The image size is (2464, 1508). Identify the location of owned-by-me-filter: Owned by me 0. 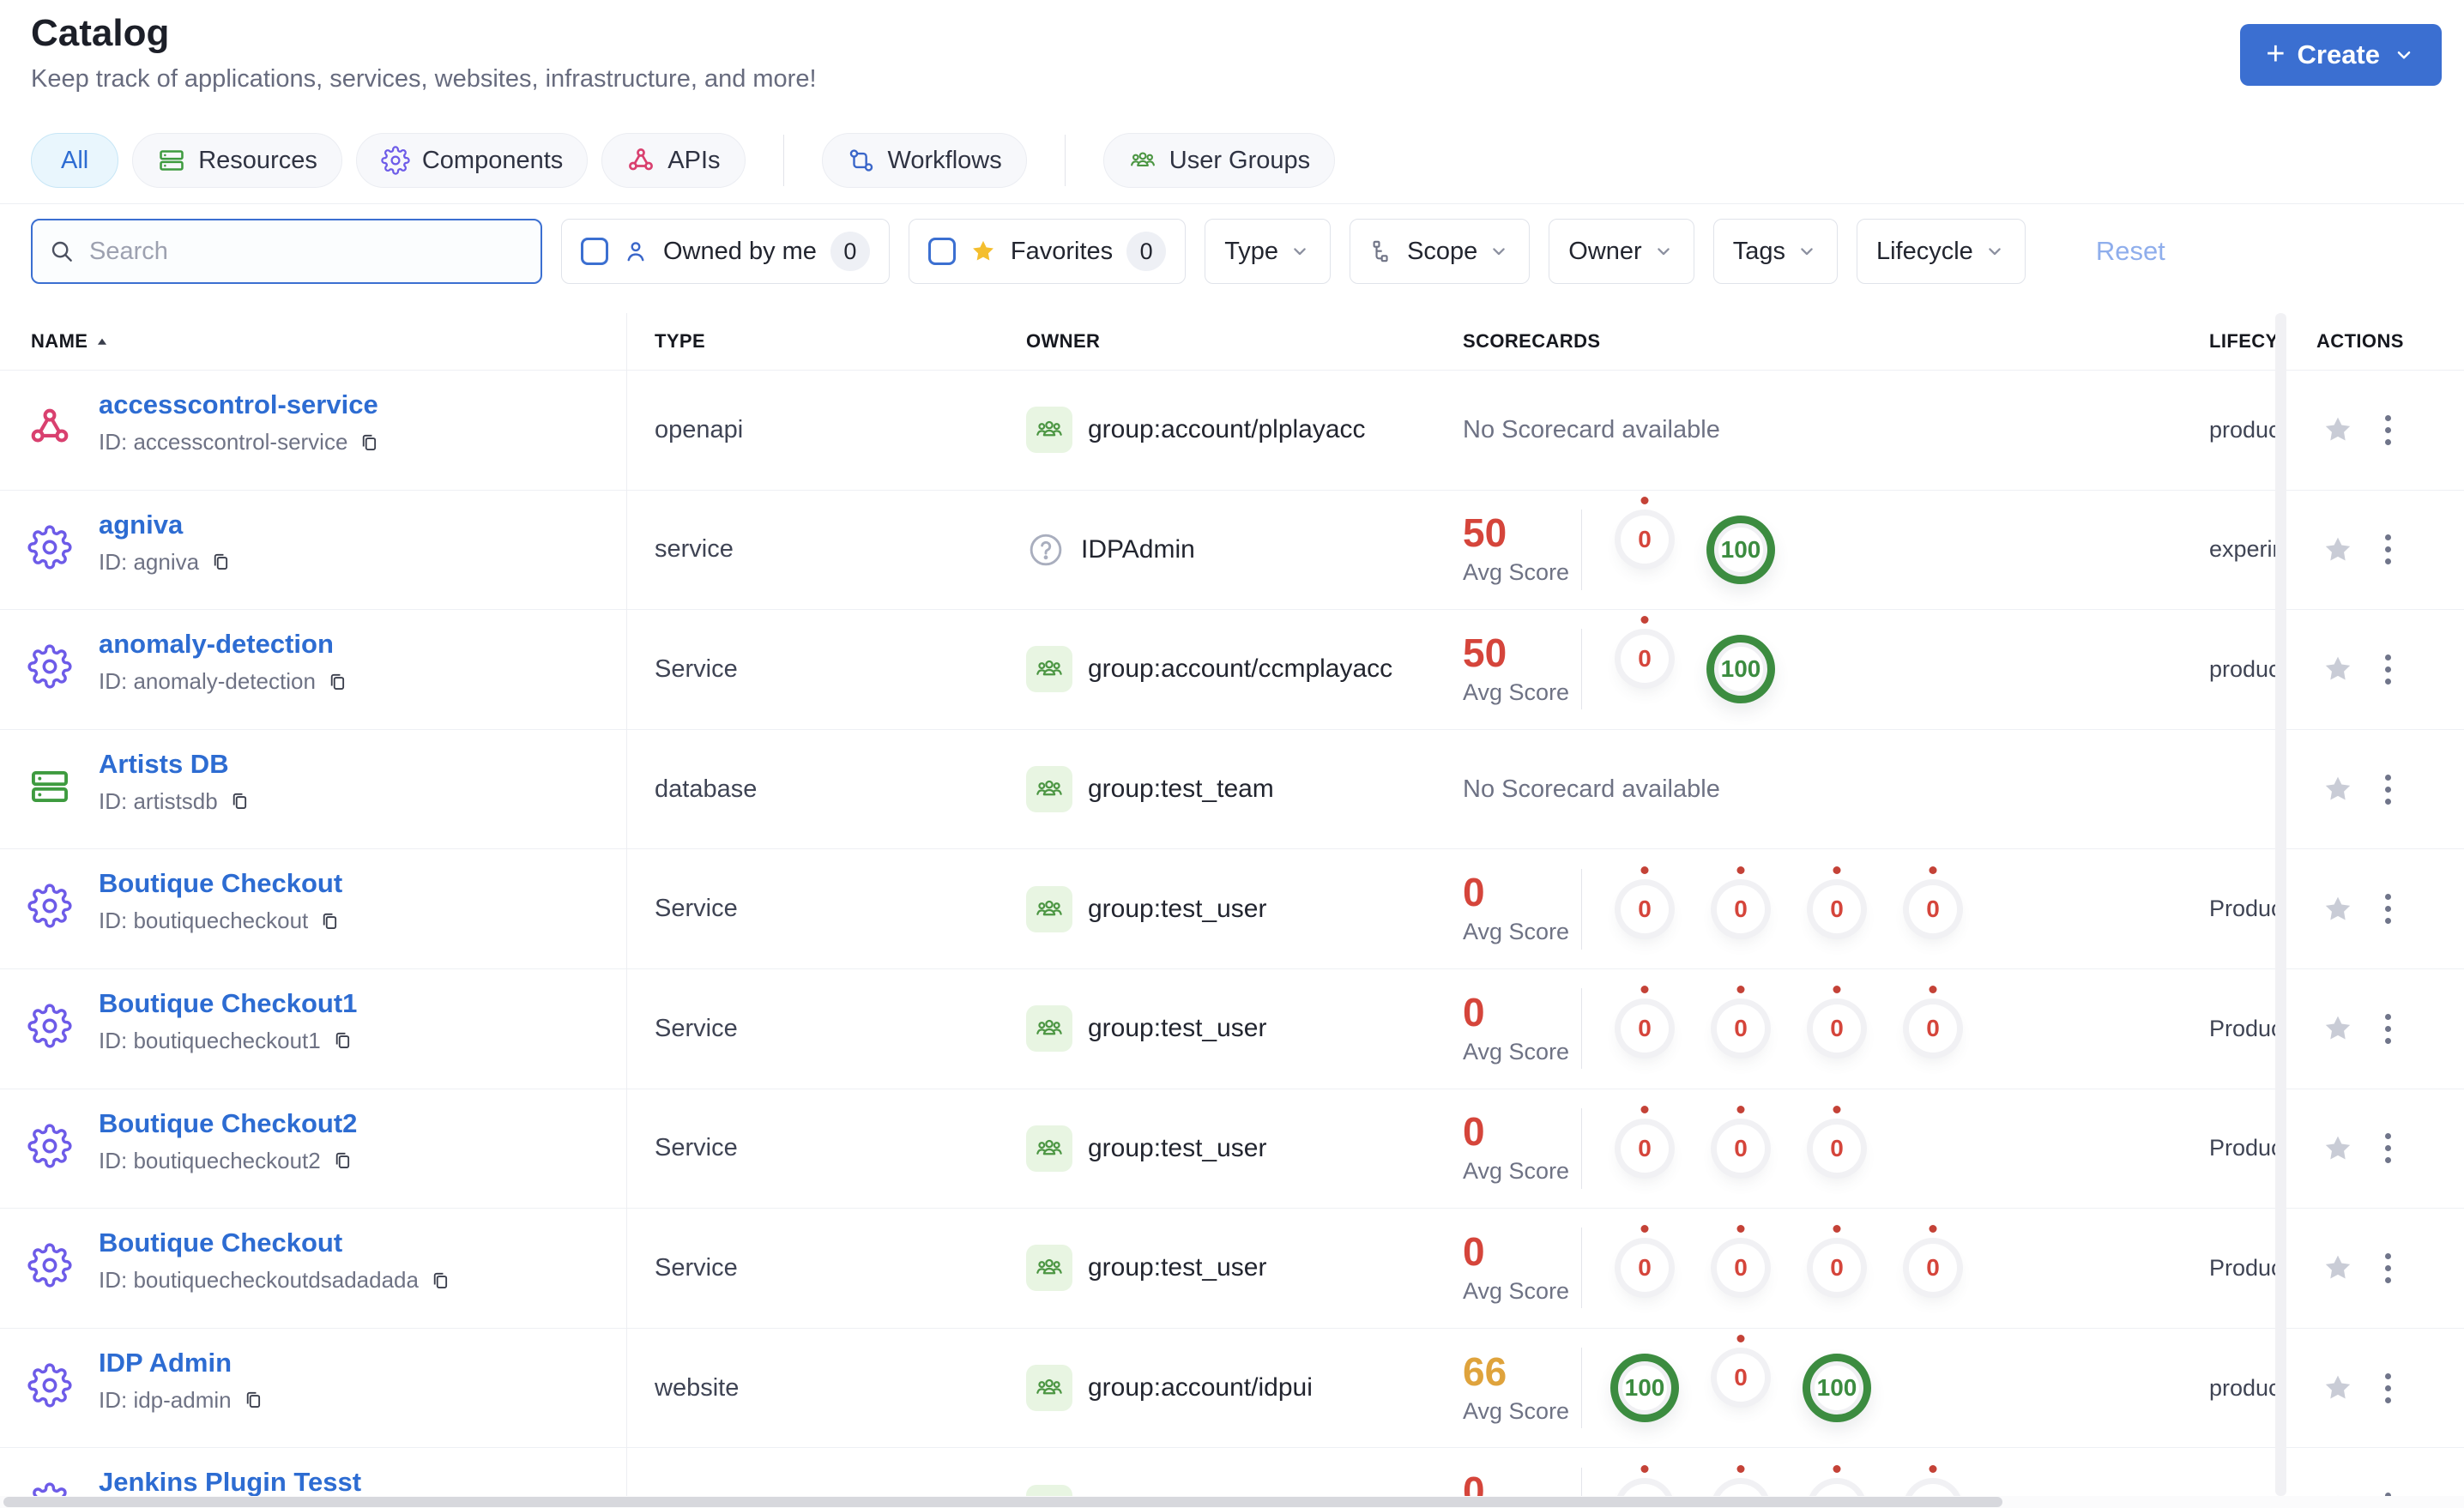
(725, 251).